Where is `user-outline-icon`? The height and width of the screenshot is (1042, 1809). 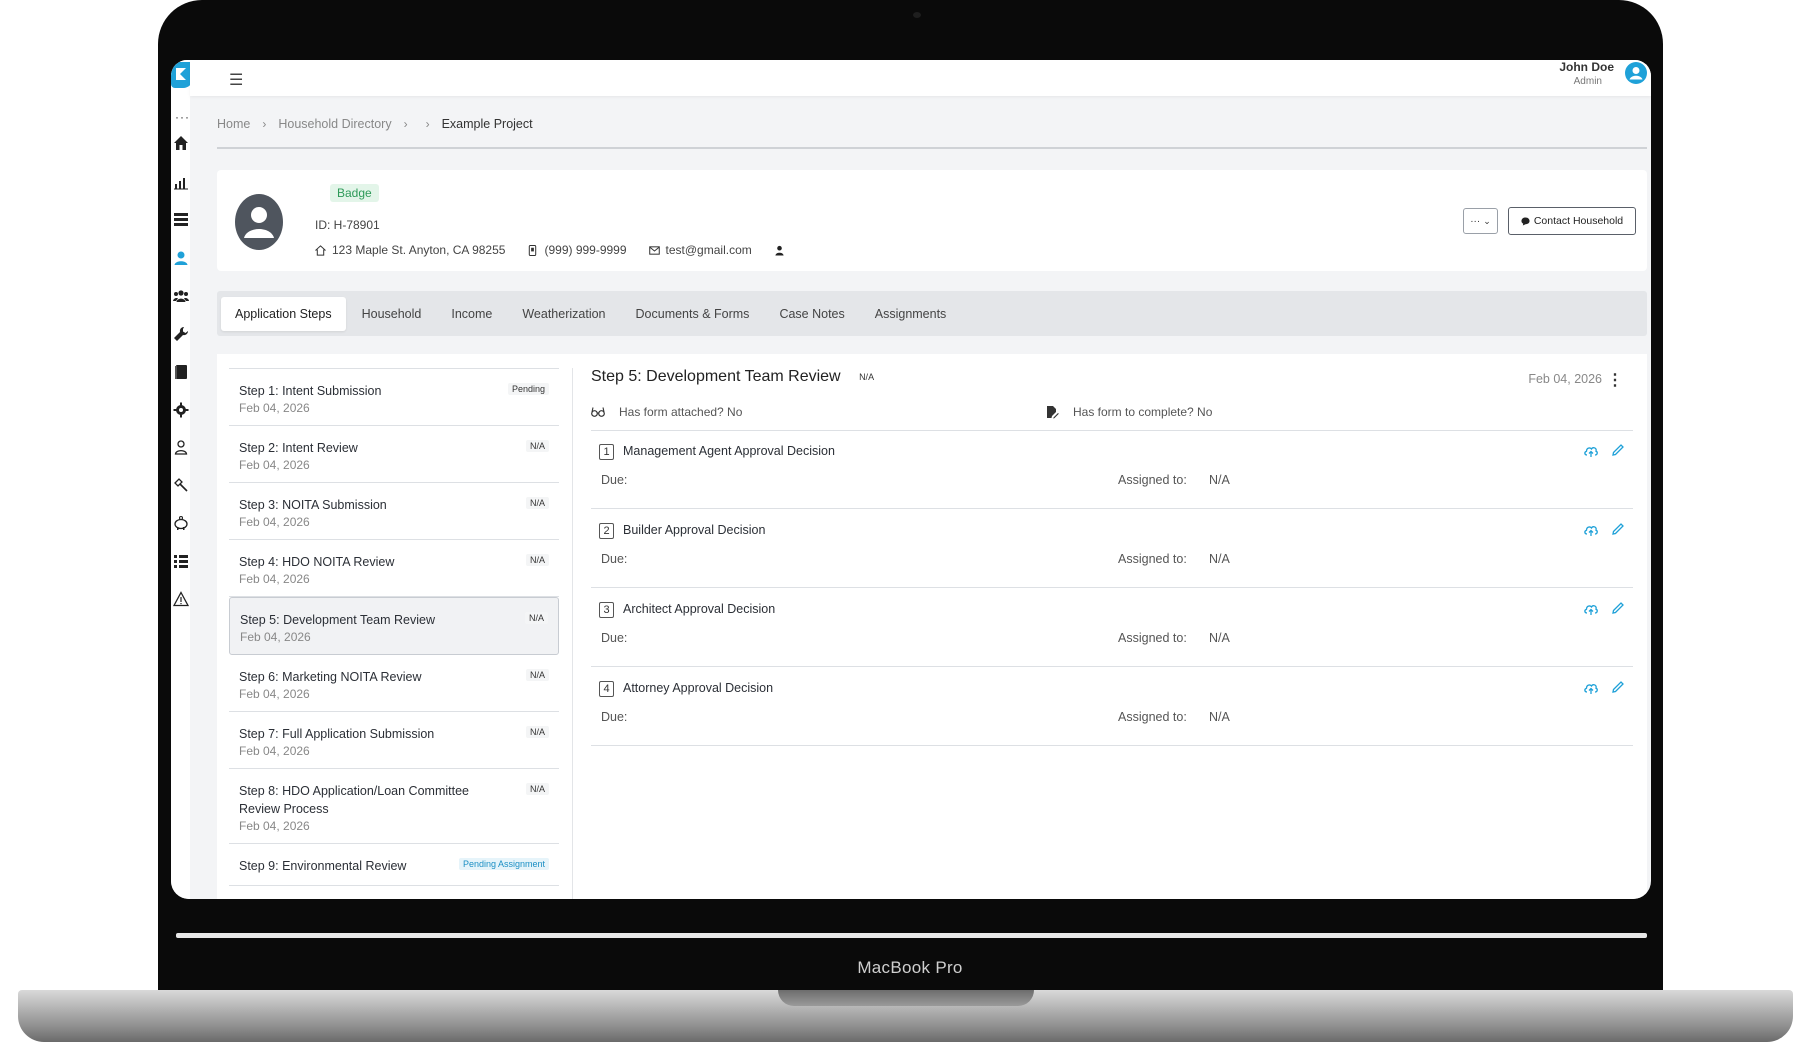 user-outline-icon is located at coordinates (181, 447).